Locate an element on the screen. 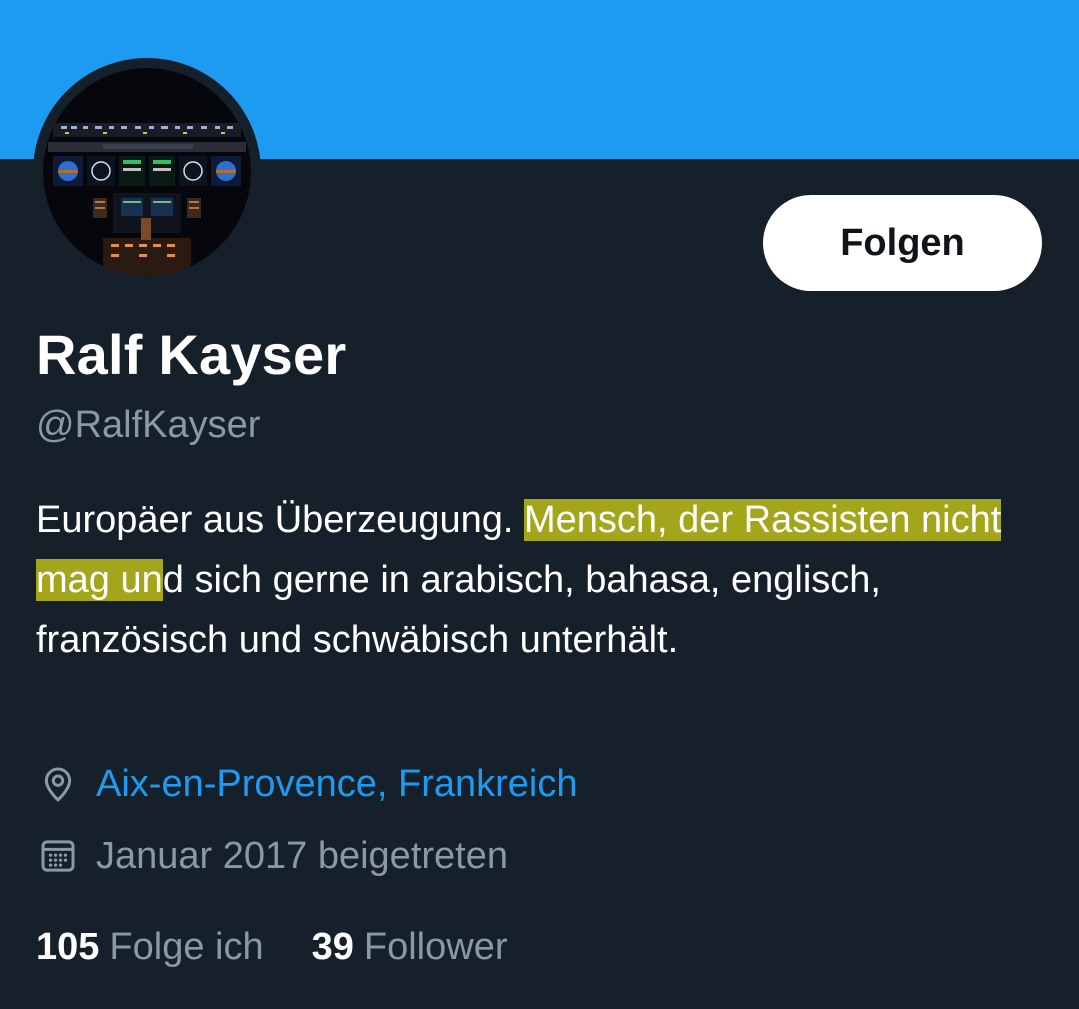  followers-label: Follower is located at coordinates (435, 947).